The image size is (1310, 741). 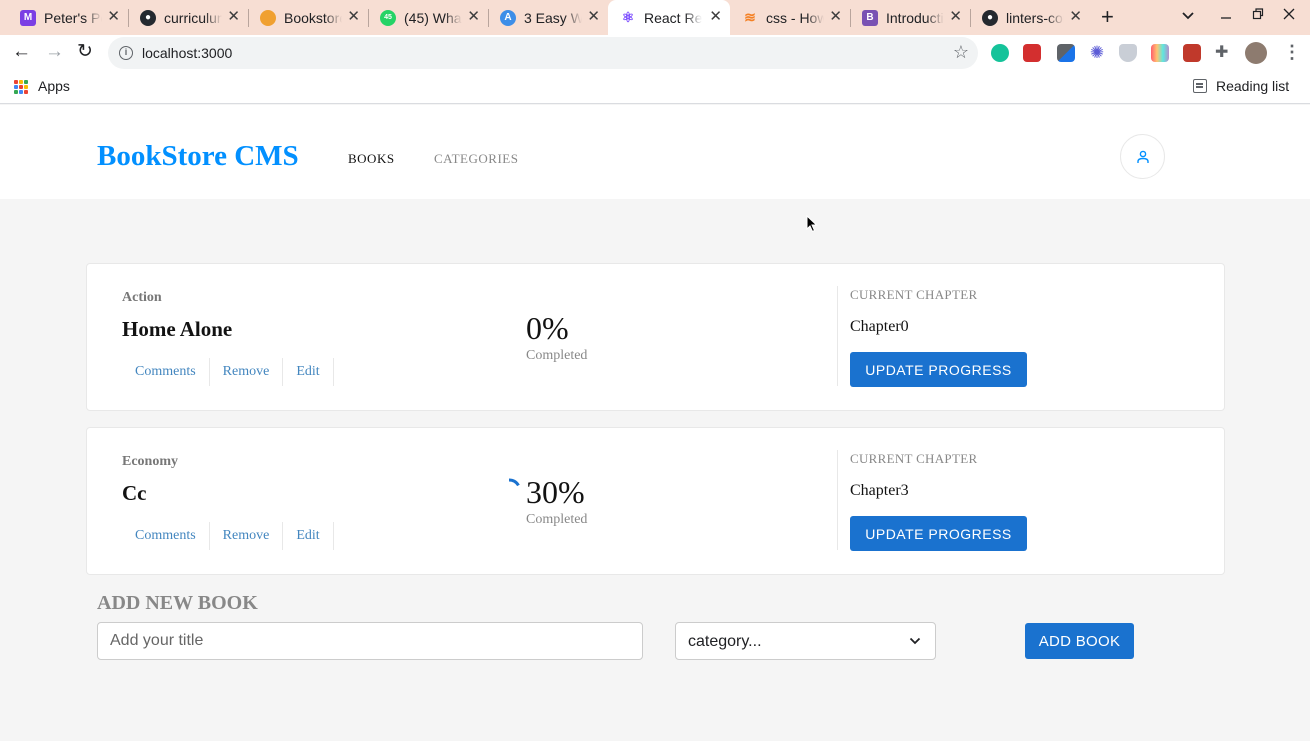 What do you see at coordinates (1256, 53) in the screenshot?
I see `profile-avatar` at bounding box center [1256, 53].